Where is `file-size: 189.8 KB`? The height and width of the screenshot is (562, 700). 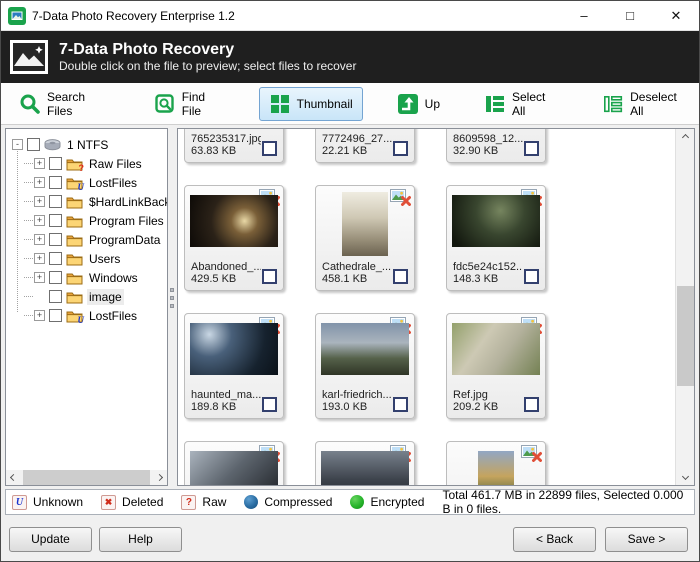
file-size: 189.8 KB is located at coordinates (214, 407).